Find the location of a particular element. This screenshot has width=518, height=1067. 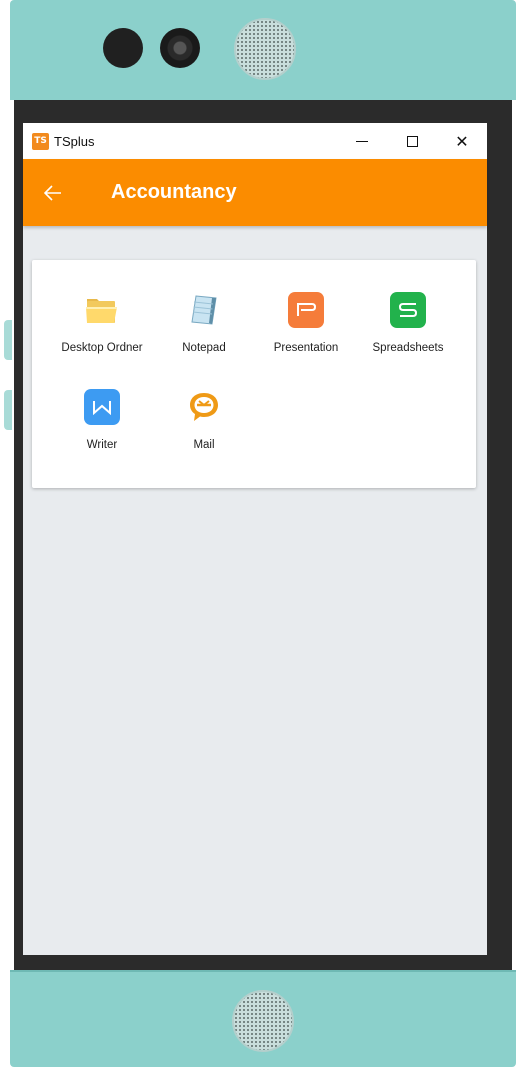

window-controls: ✕ is located at coordinates (412, 141).